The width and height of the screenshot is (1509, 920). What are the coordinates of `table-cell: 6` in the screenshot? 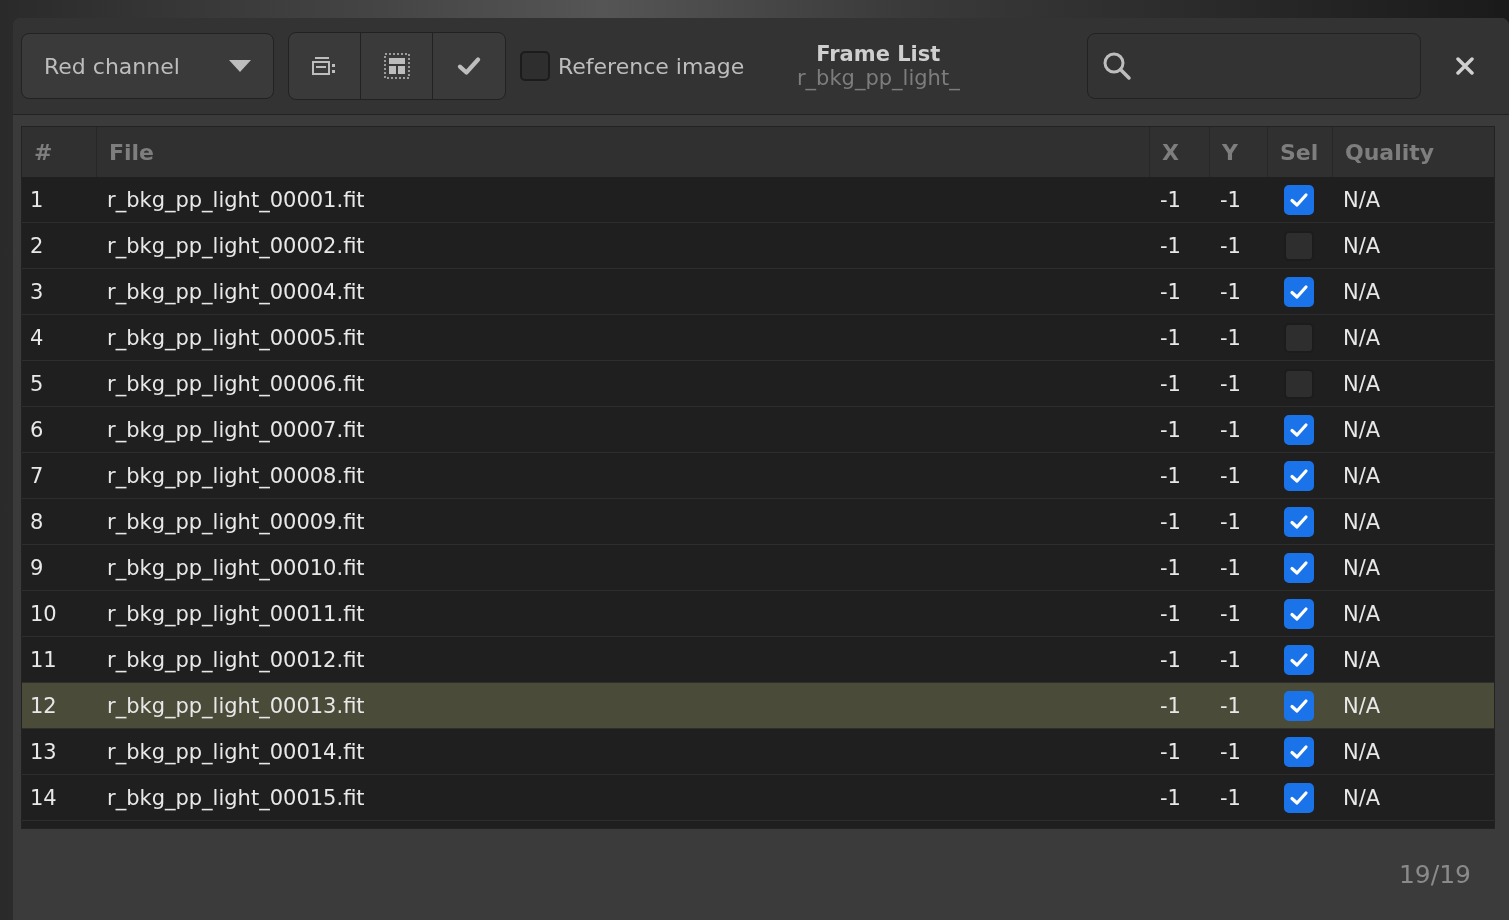 It's located at (37, 429).